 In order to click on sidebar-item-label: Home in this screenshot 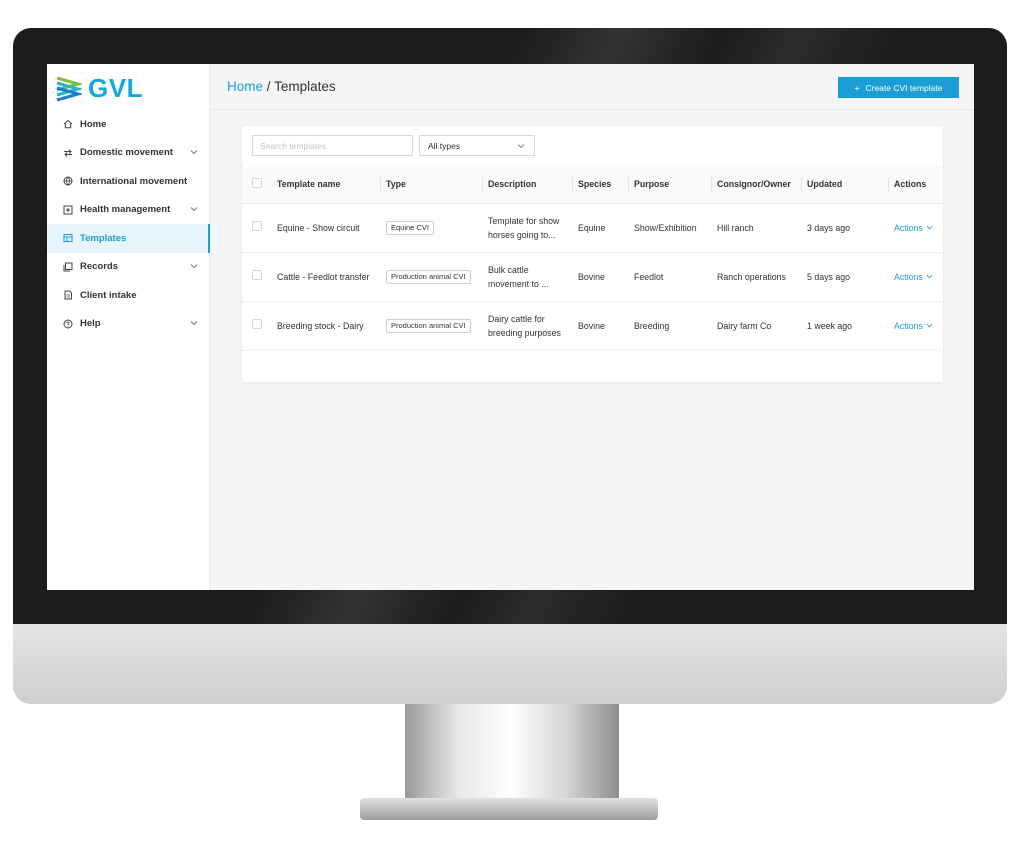, I will do `click(93, 124)`.